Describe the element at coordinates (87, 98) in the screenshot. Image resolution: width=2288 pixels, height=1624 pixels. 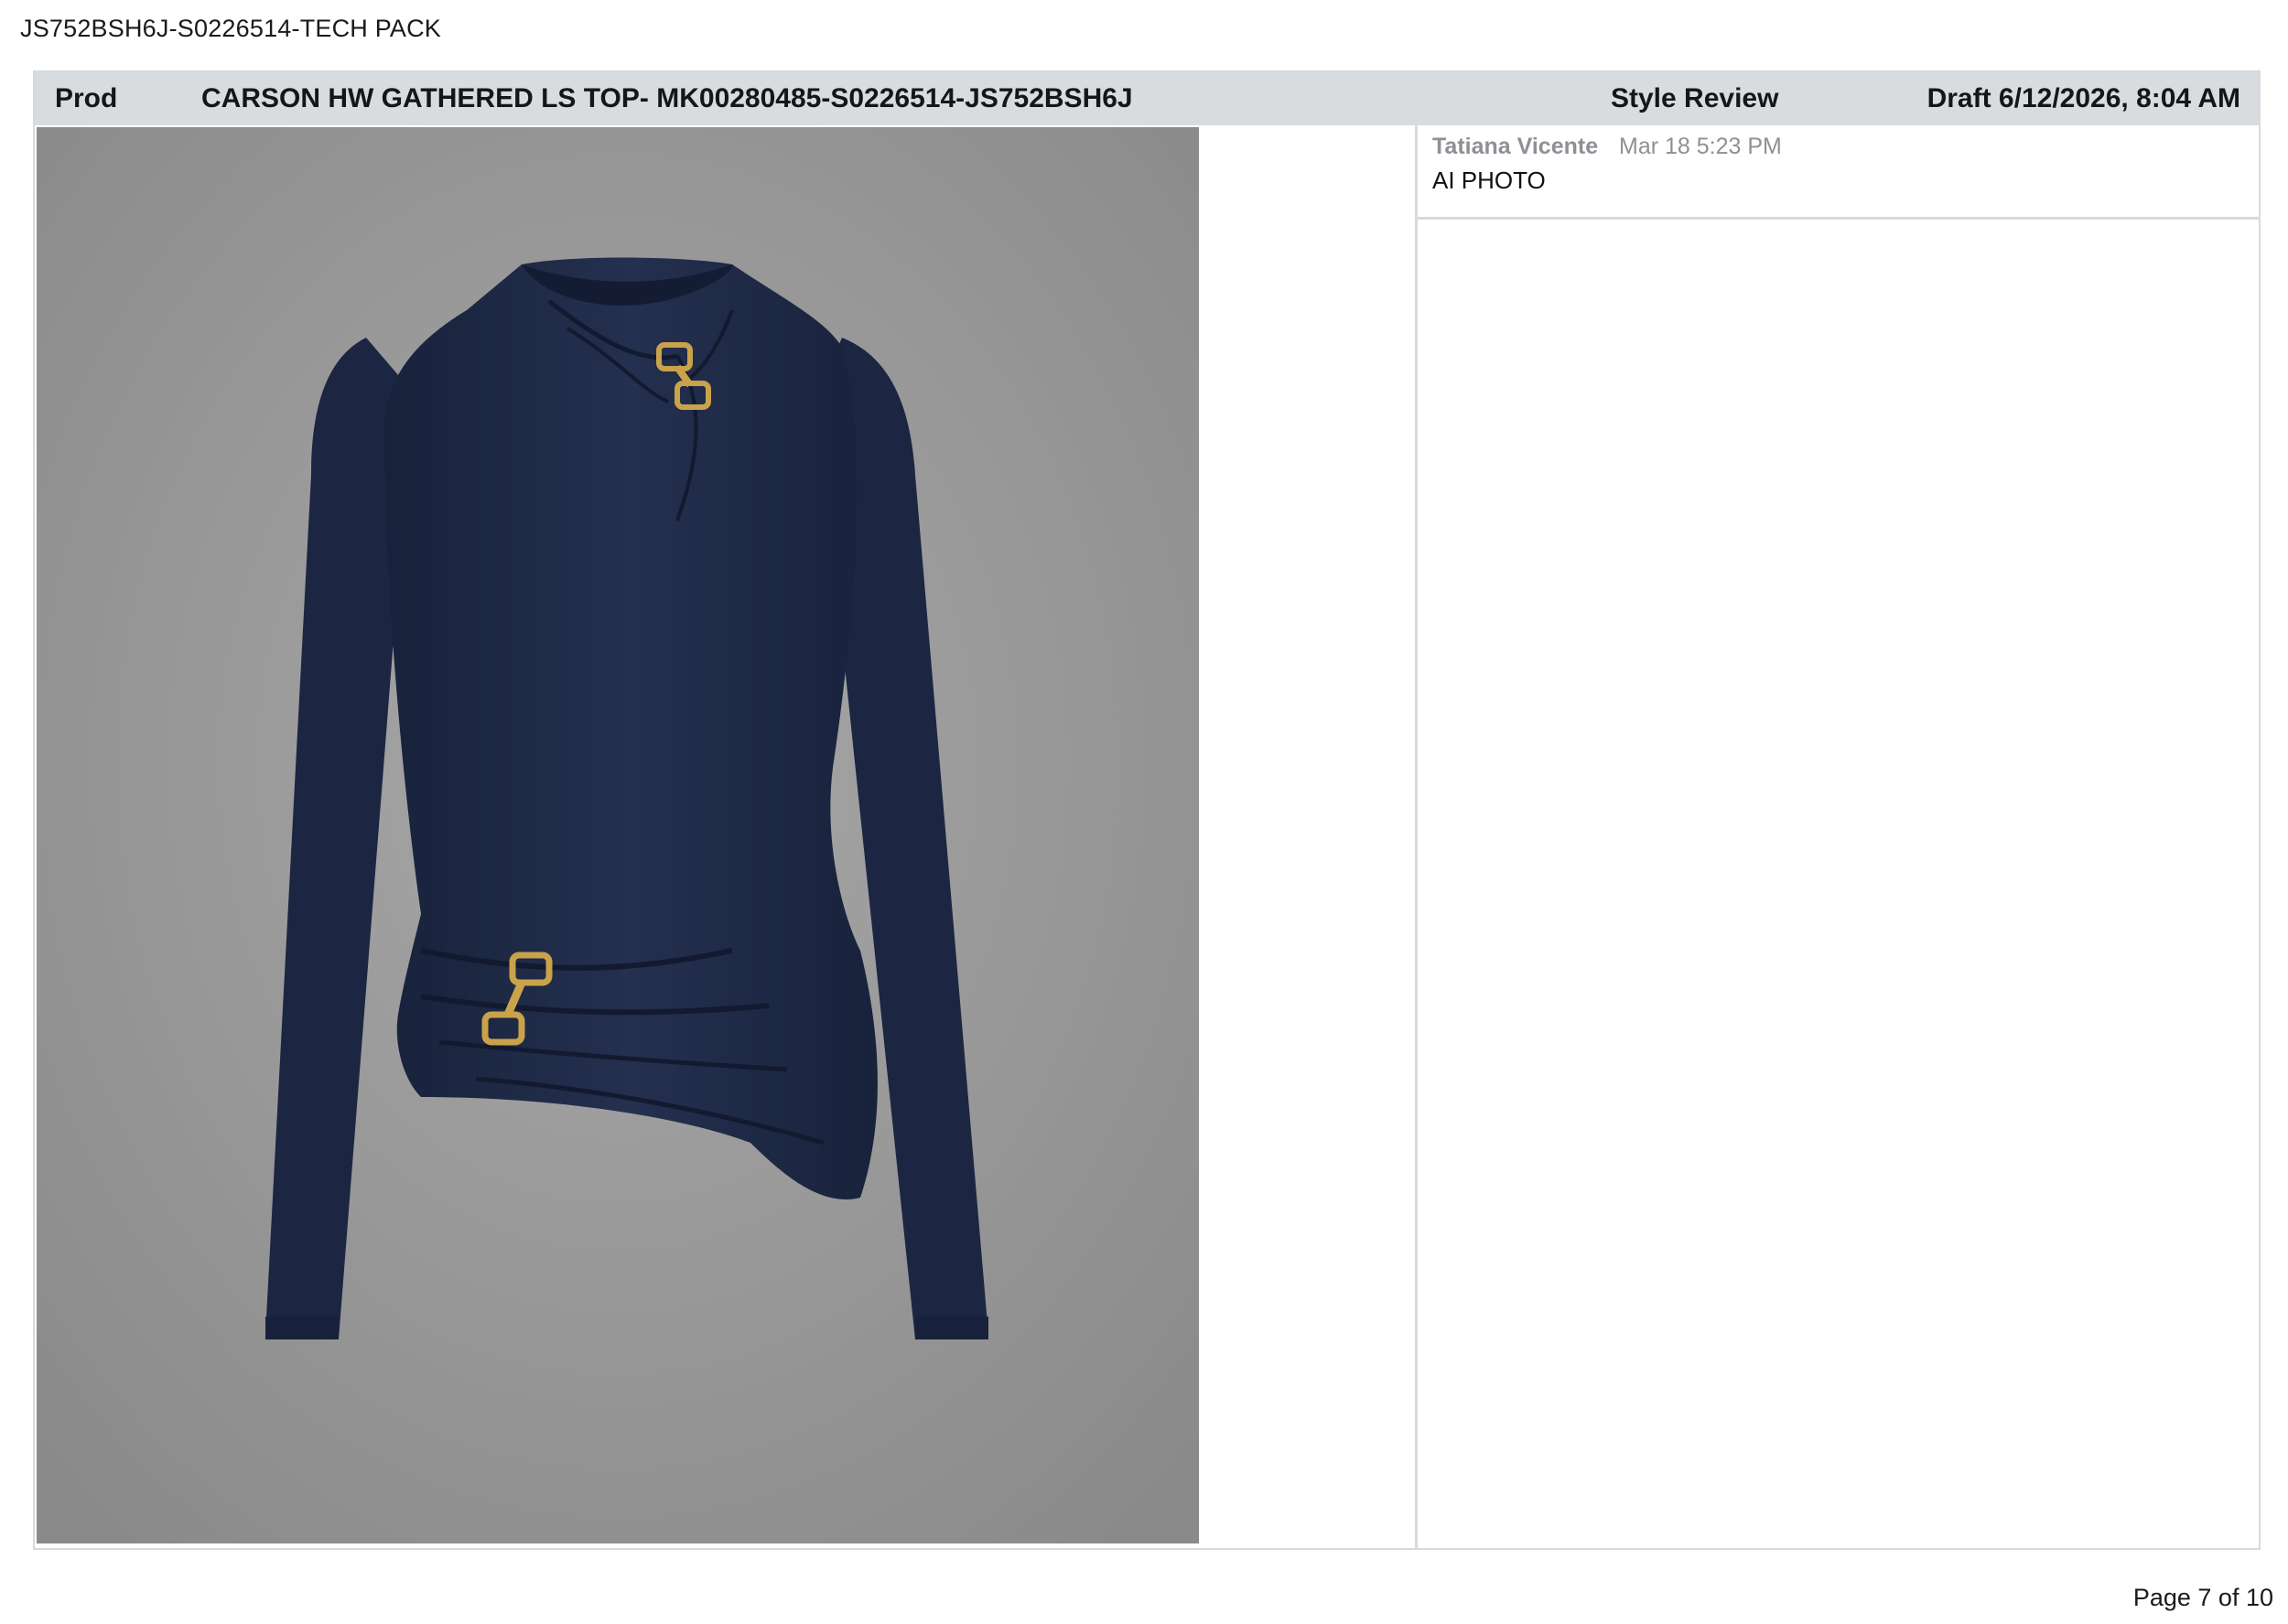
I see `prod-label: Prod` at that location.